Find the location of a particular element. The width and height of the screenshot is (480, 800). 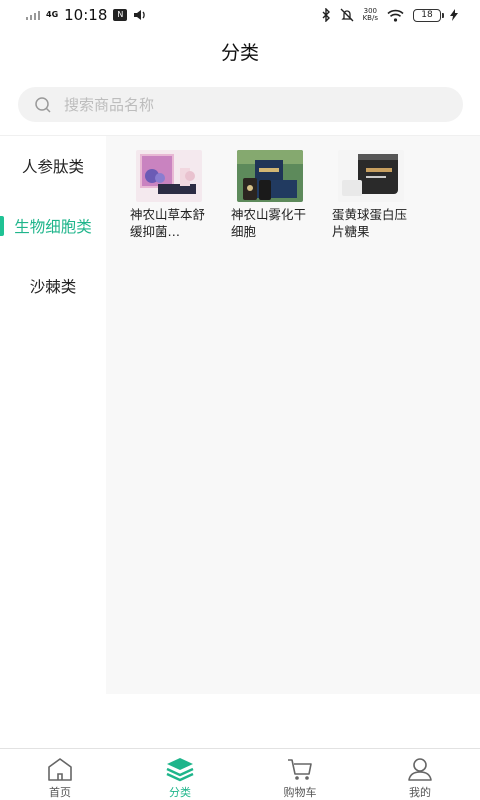

bottom-tab-bar: 首页 分类 购物车 我的 is located at coordinates (240, 774).